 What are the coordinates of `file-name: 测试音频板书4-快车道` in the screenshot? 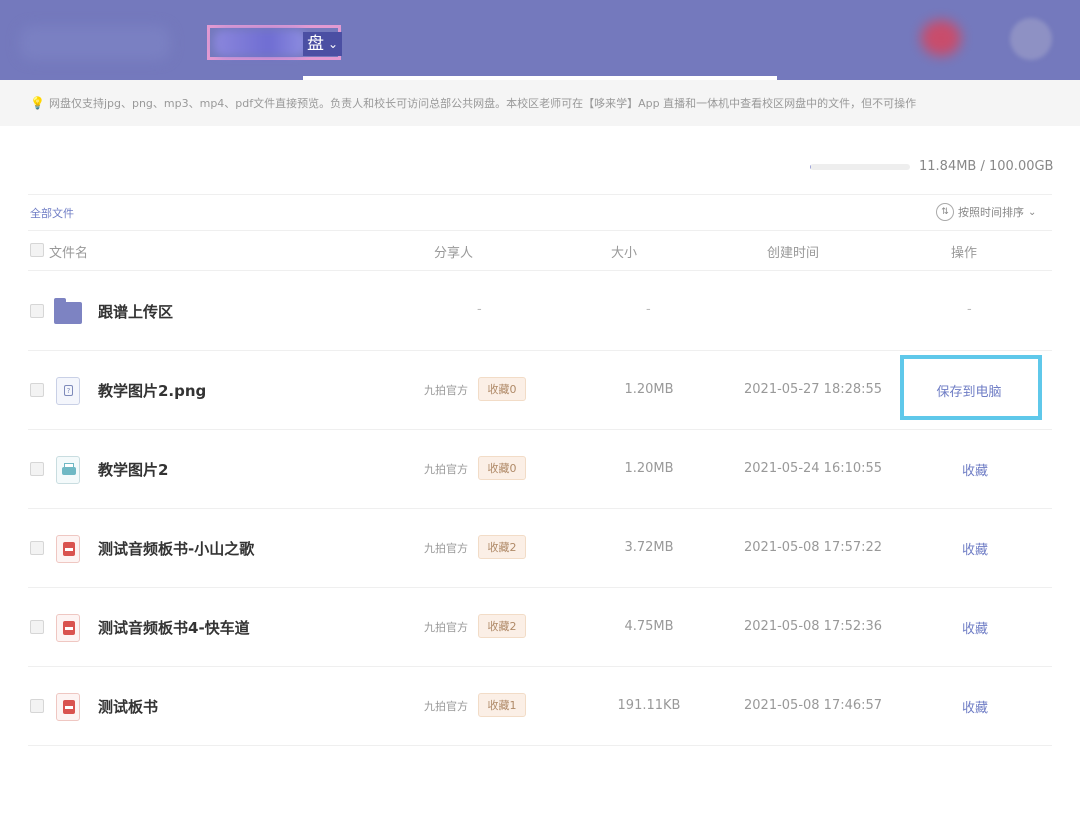 It's located at (174, 627).